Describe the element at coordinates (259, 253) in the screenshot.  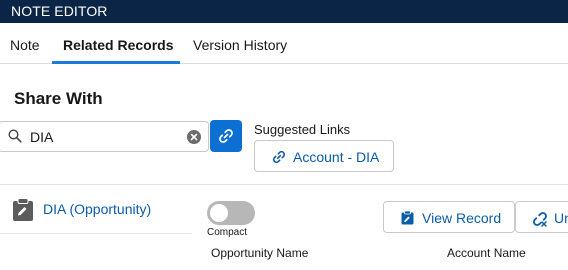
I see `column-header-opportunity-name: Opportunity Name` at that location.